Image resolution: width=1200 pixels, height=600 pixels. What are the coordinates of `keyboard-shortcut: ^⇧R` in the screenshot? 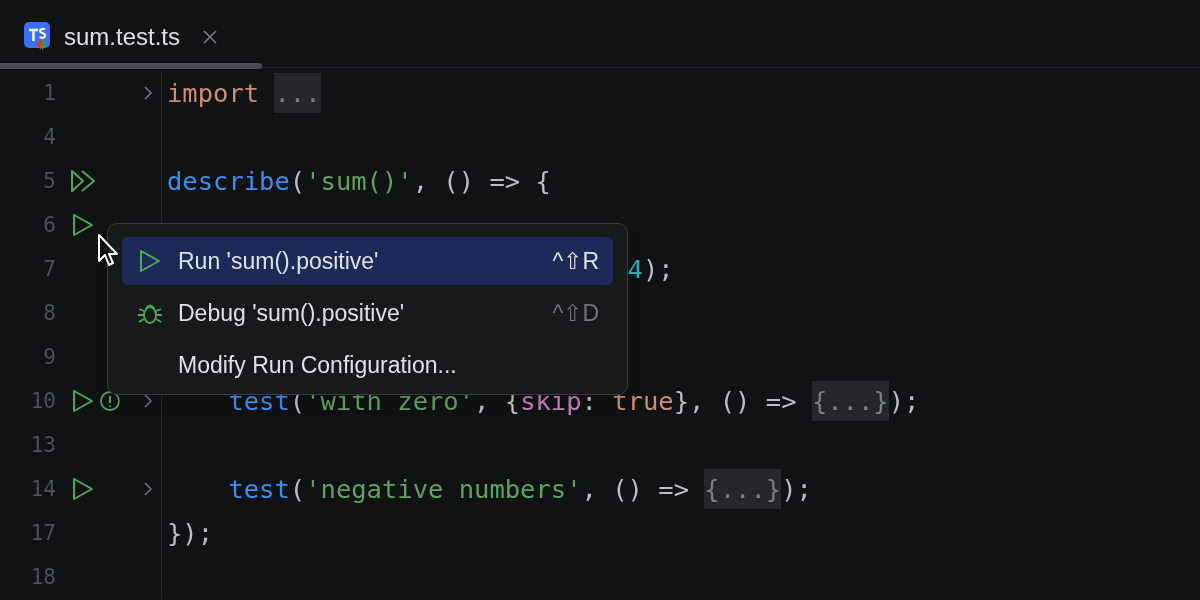 It's located at (575, 261).